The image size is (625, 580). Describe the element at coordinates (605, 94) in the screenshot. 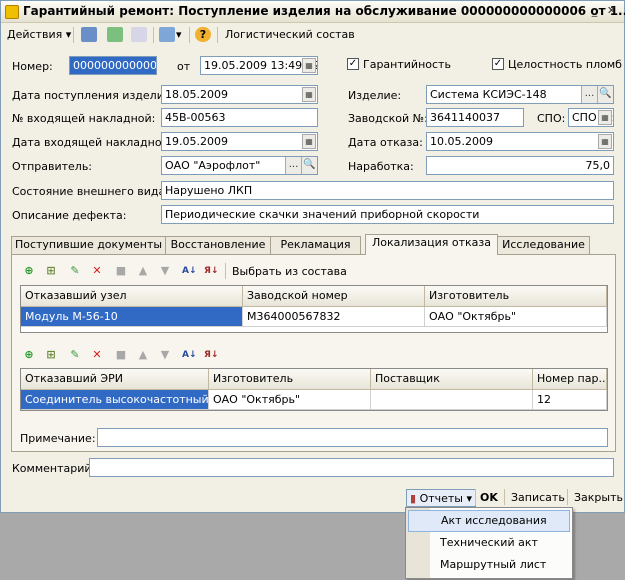

I see `open-product-icon: 🔍` at that location.